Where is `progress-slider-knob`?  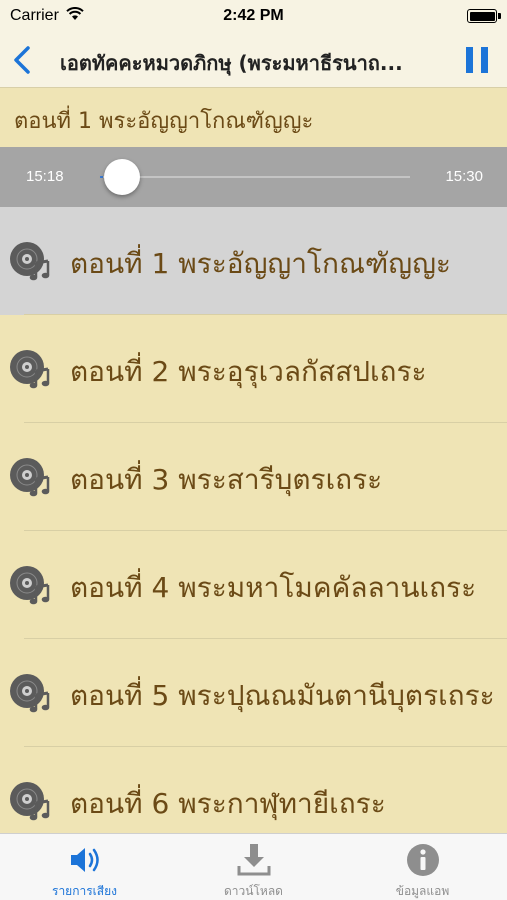 progress-slider-knob is located at coordinates (122, 177).